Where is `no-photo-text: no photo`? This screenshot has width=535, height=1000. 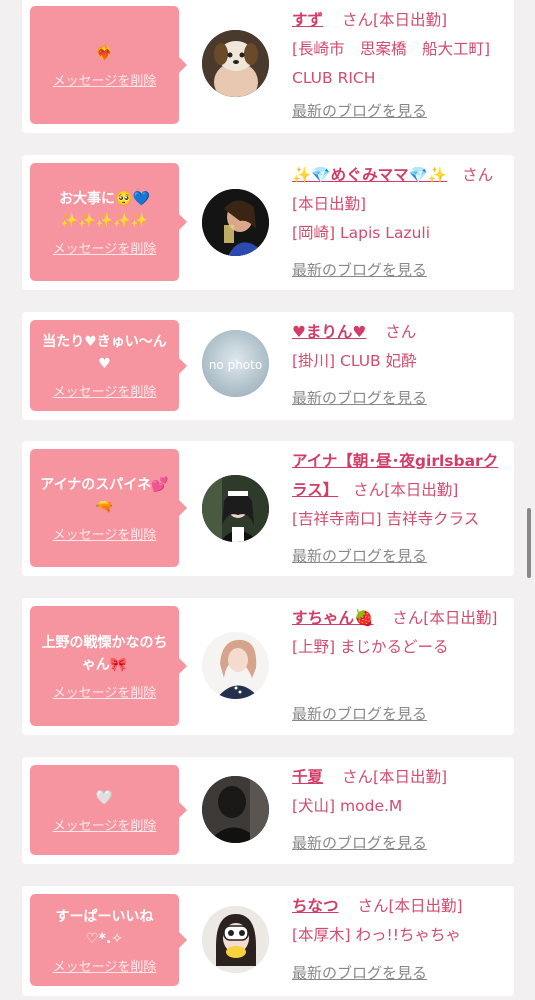
no-photo-text: no photo is located at coordinates (235, 365).